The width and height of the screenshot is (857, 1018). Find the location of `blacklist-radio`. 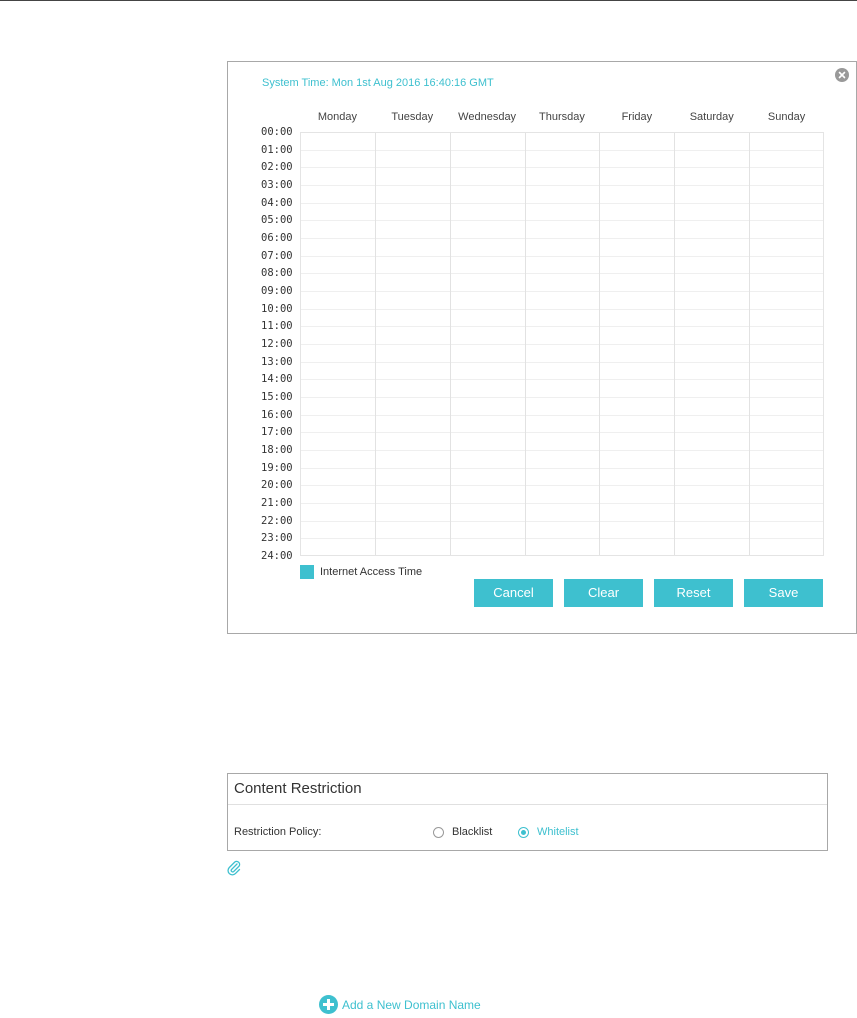

blacklist-radio is located at coordinates (438, 832).